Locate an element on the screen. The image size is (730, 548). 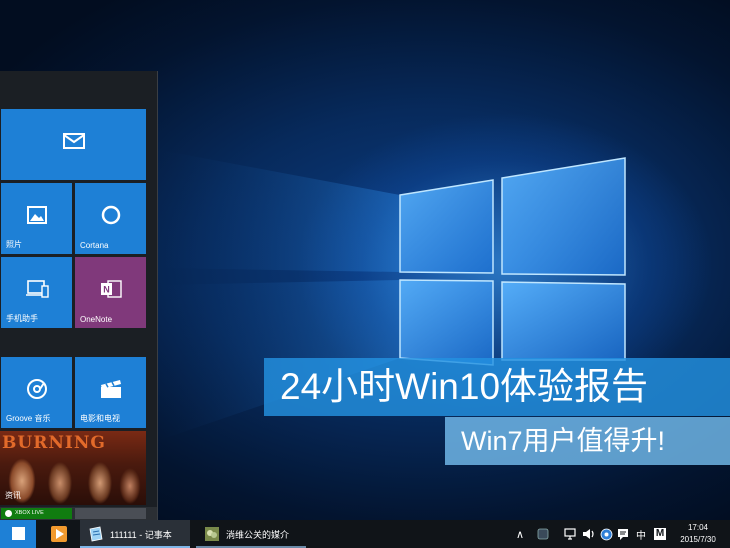
onenote-tile-label: OneNote is located at coordinates (96, 319).